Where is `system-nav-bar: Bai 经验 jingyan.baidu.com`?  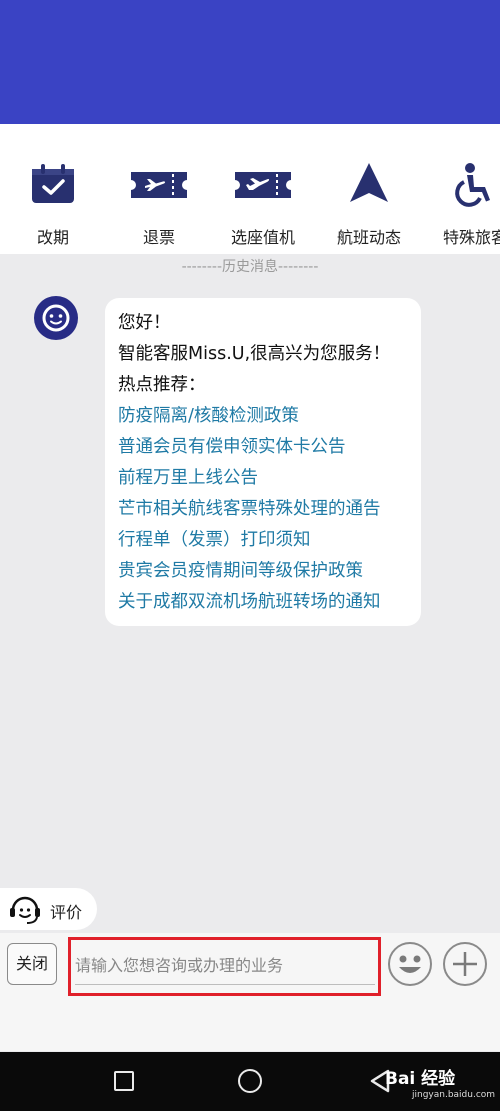
system-nav-bar: Bai 经验 jingyan.baidu.com is located at coordinates (250, 1081).